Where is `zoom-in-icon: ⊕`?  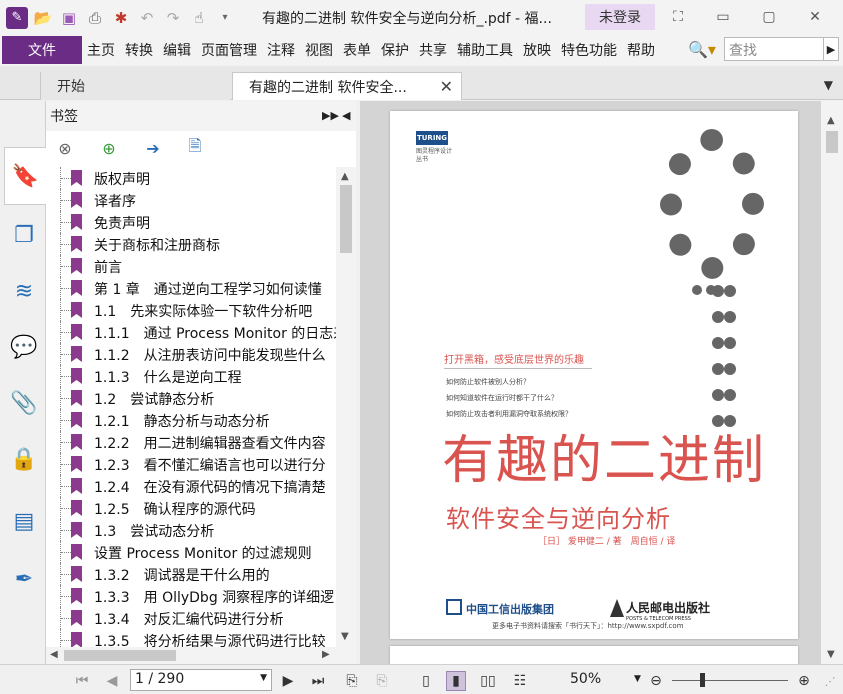
zoom-in-icon: ⊕ is located at coordinates (804, 681).